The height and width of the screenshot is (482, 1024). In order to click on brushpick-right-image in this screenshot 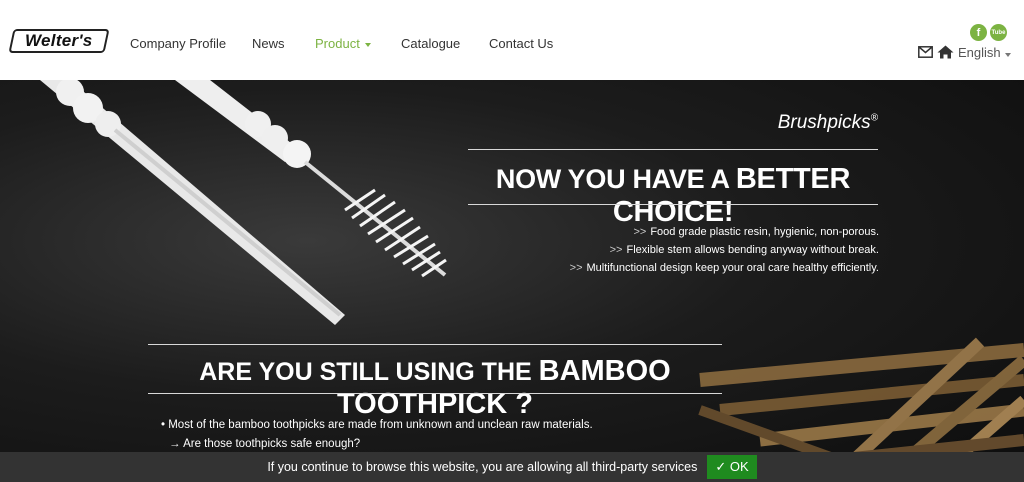, I will do `click(311, 179)`.